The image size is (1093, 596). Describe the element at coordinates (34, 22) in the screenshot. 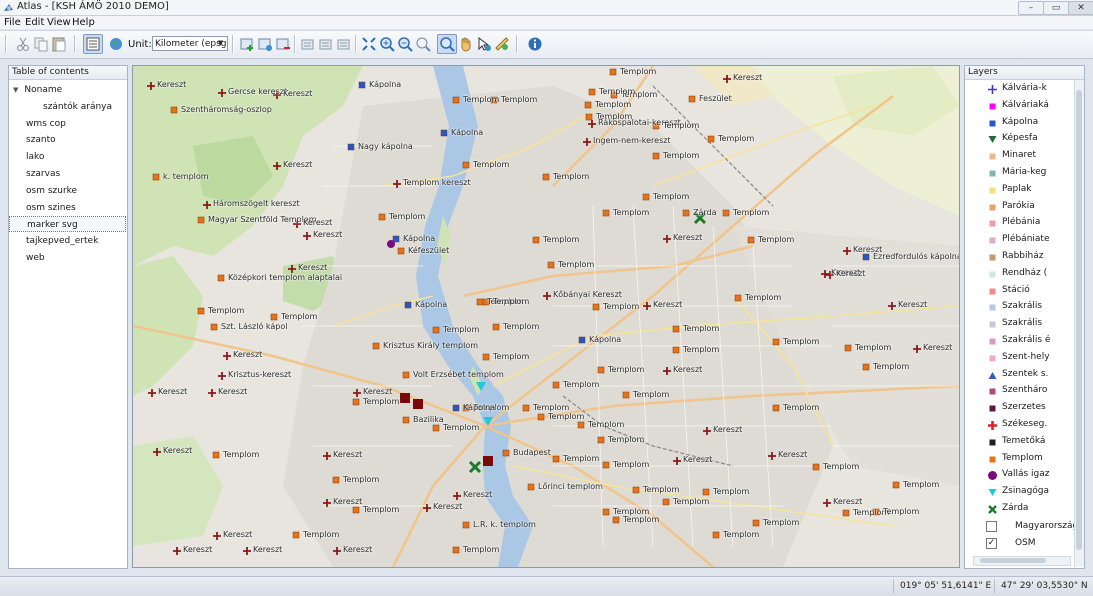

I see `menu-edit: Edit` at that location.